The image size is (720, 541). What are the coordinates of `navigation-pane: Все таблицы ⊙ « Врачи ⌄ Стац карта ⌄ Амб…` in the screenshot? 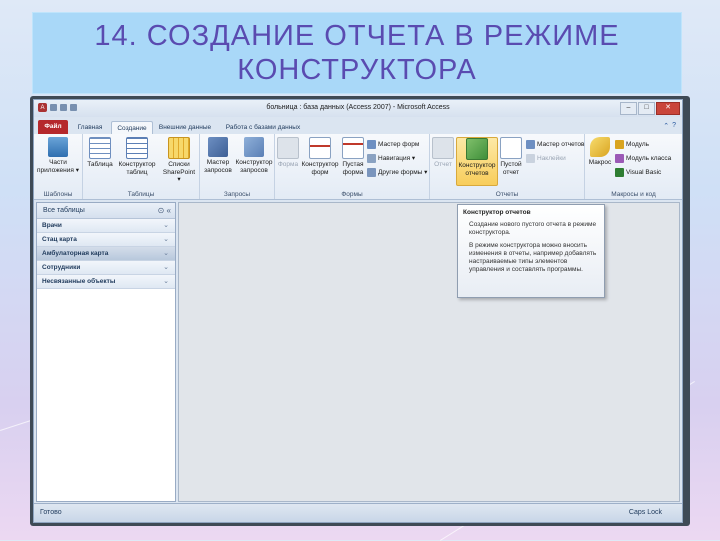 It's located at (106, 352).